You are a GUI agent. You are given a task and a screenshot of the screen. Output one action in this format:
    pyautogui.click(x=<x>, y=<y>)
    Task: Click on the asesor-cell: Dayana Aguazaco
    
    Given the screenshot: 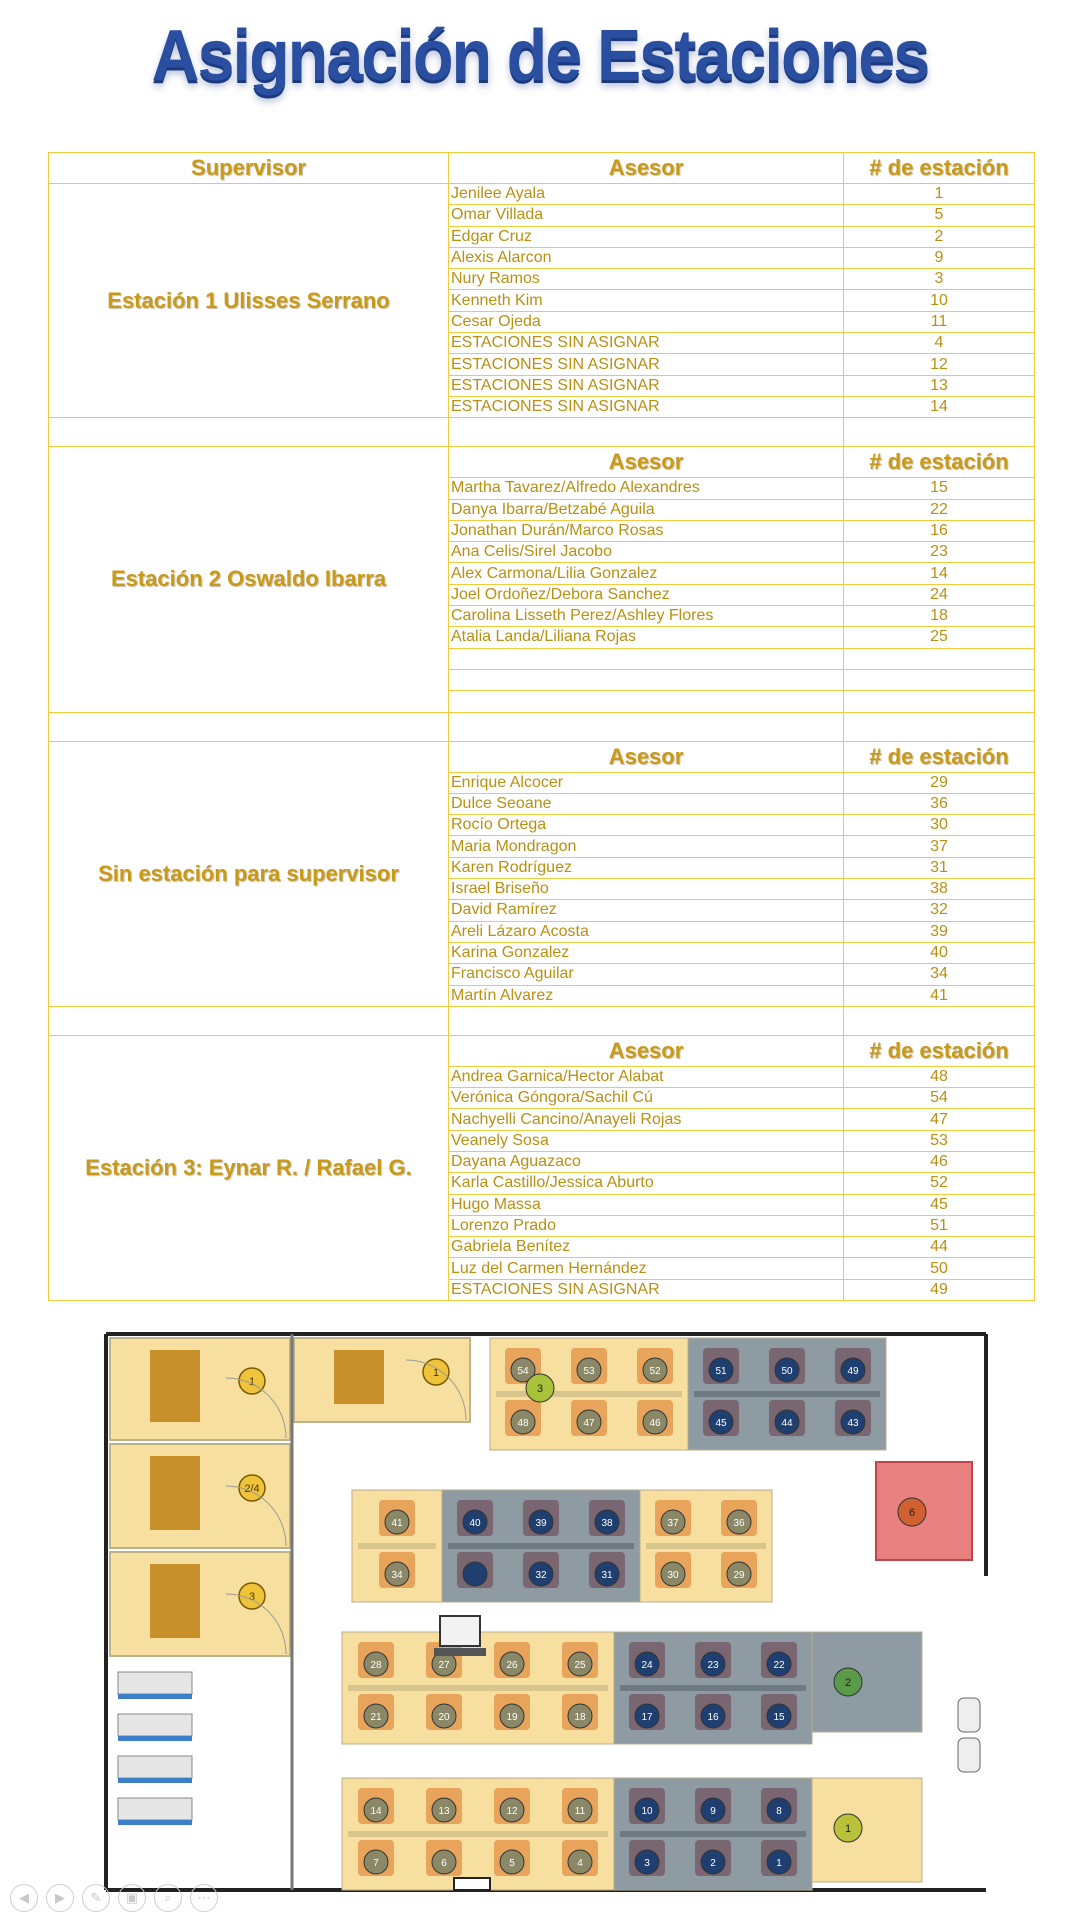 What is the action you would take?
    pyautogui.click(x=646, y=1162)
    